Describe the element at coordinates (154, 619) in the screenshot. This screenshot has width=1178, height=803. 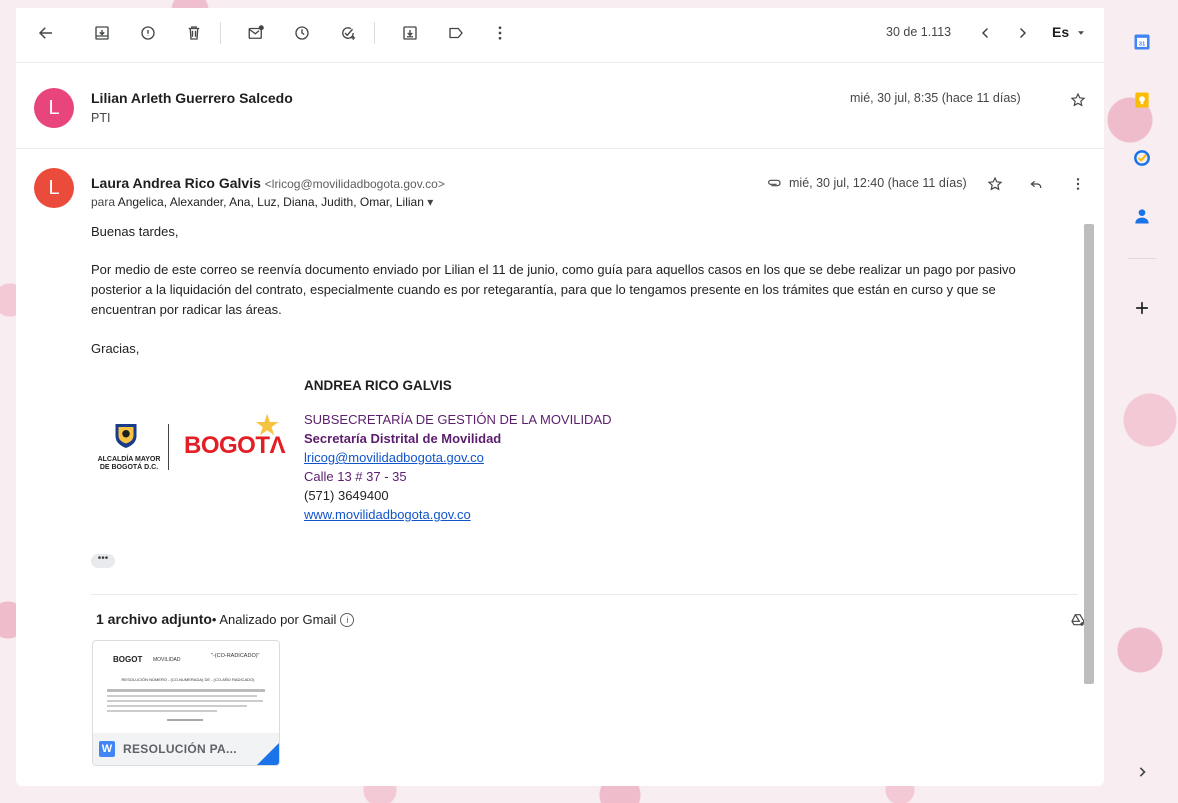
I see `attachments-count: 1 archivo adjunto` at that location.